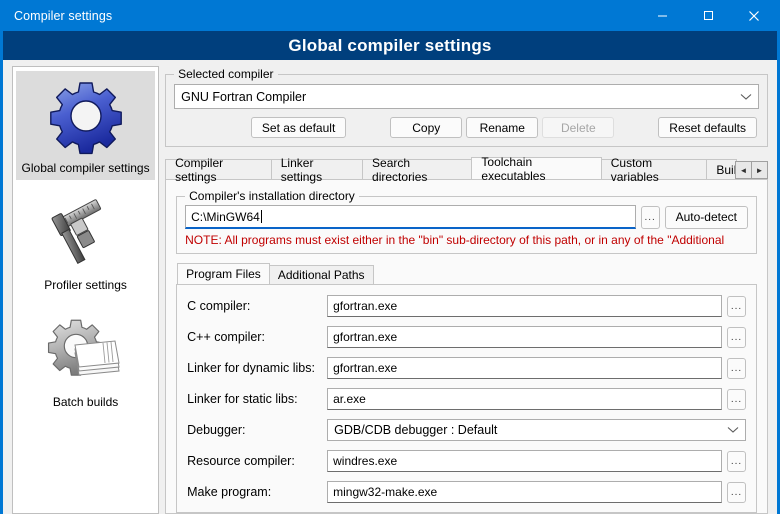  What do you see at coordinates (426, 127) in the screenshot?
I see `copy-button: Copy` at bounding box center [426, 127].